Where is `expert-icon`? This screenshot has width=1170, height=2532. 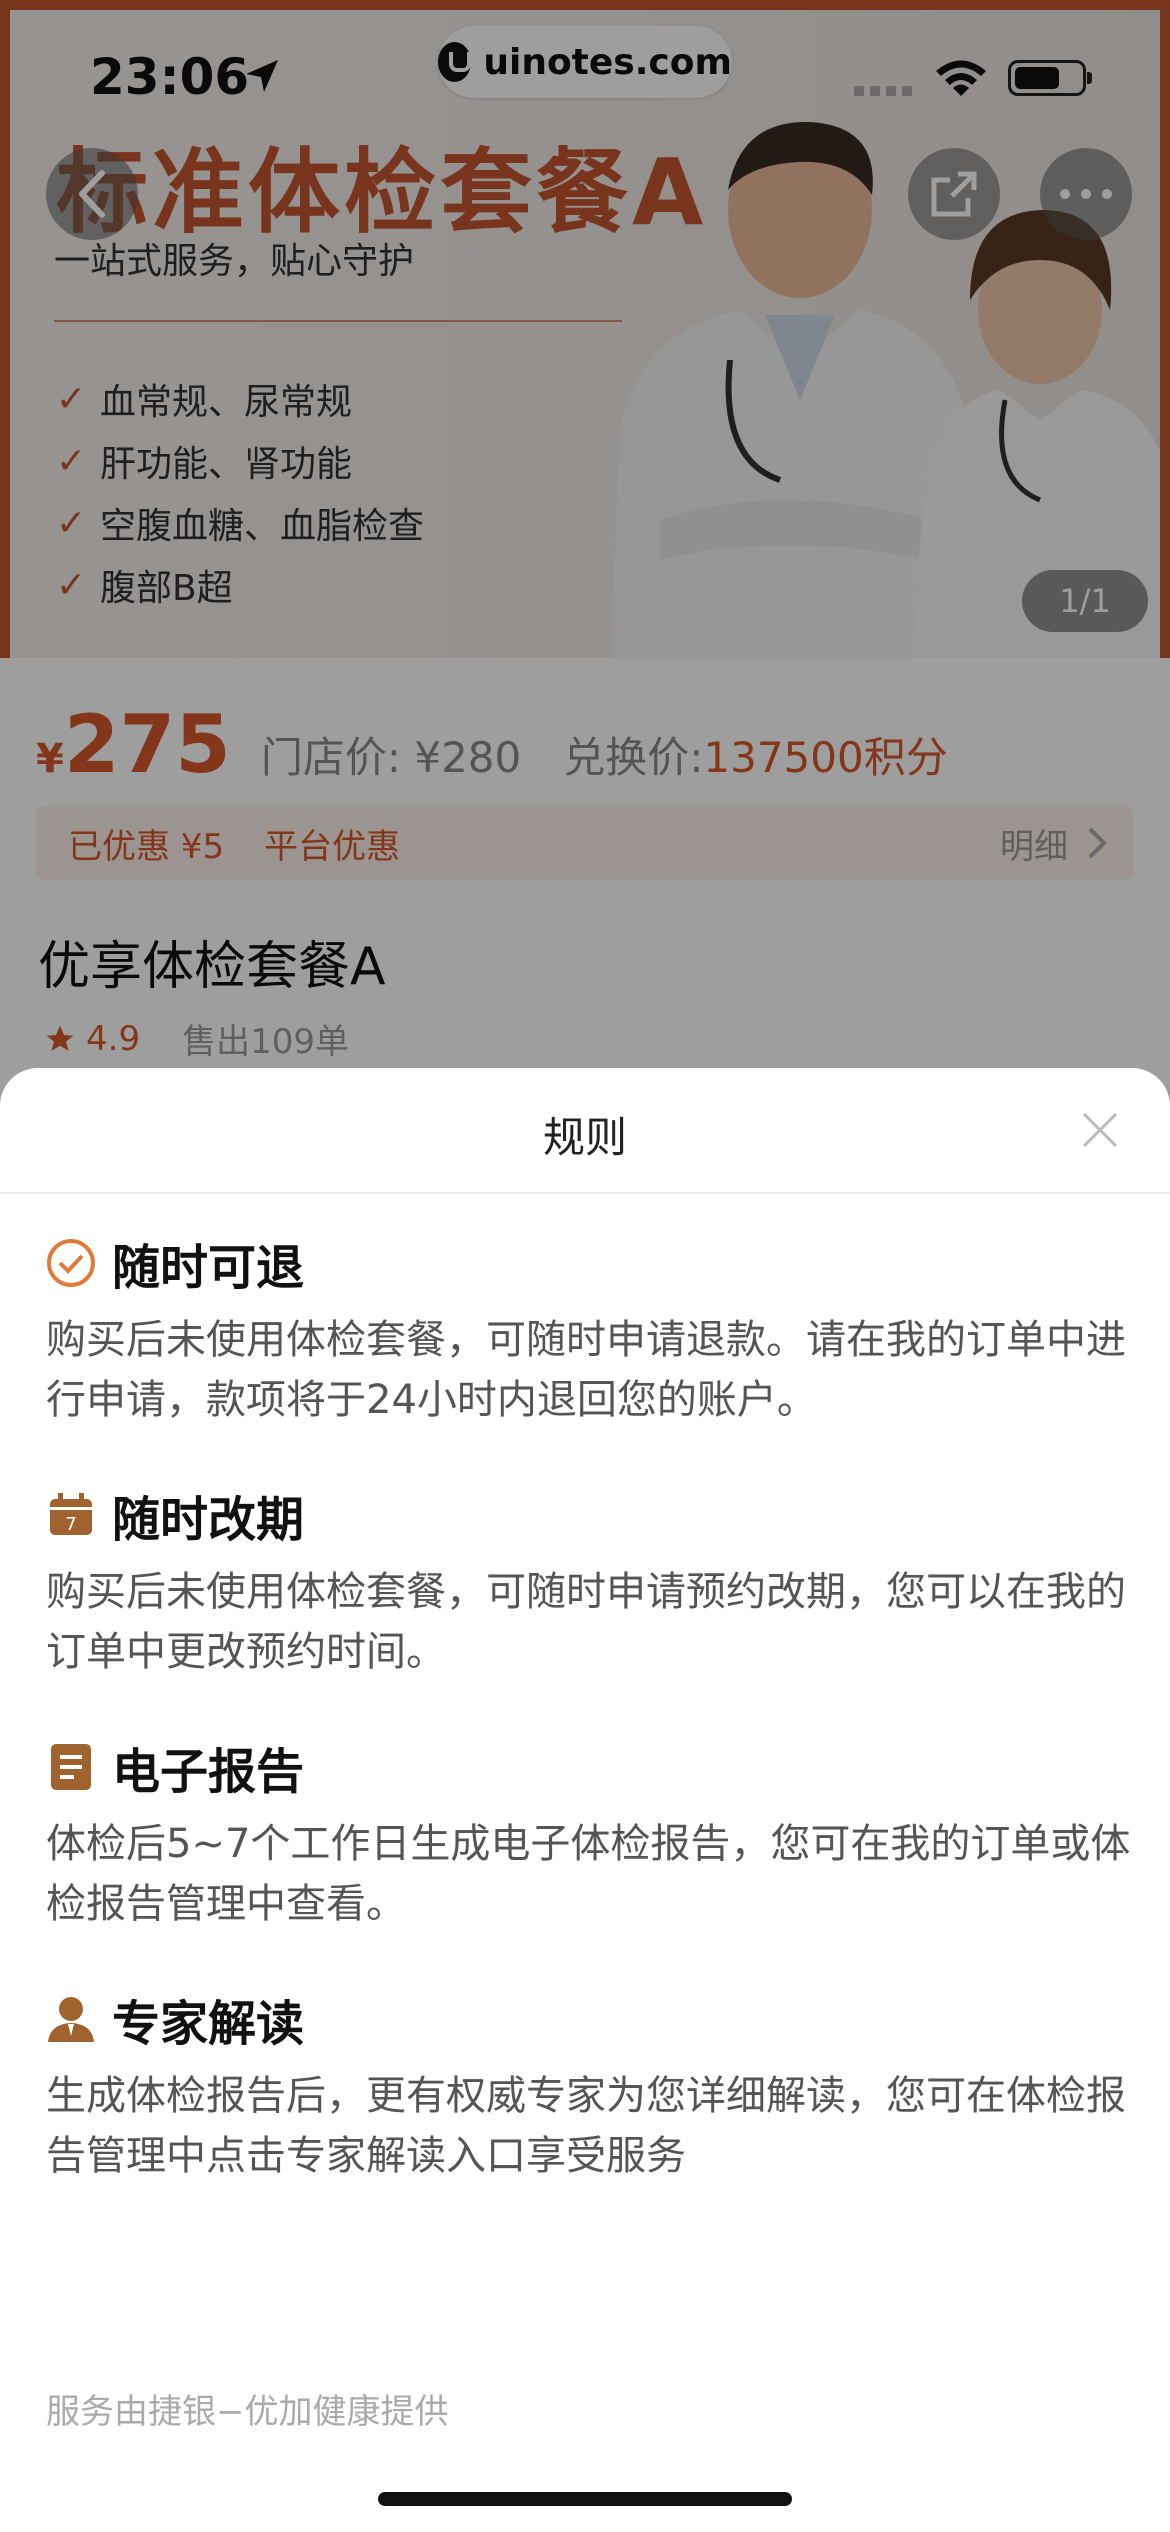 expert-icon is located at coordinates (71, 2019).